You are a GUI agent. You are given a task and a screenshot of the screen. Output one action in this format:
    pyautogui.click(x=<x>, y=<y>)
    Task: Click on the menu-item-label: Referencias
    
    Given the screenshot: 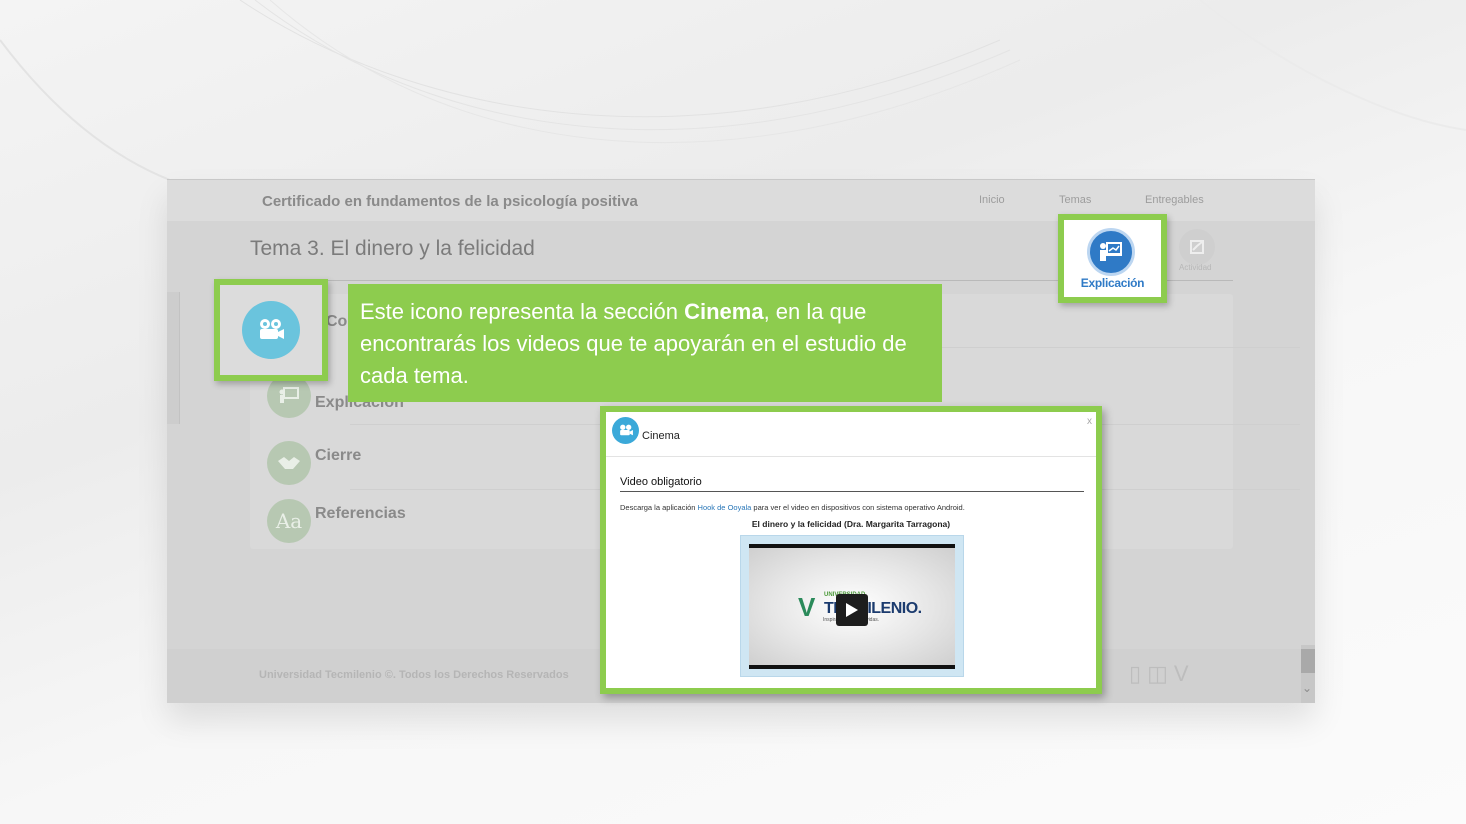 What is the action you would take?
    pyautogui.click(x=360, y=513)
    